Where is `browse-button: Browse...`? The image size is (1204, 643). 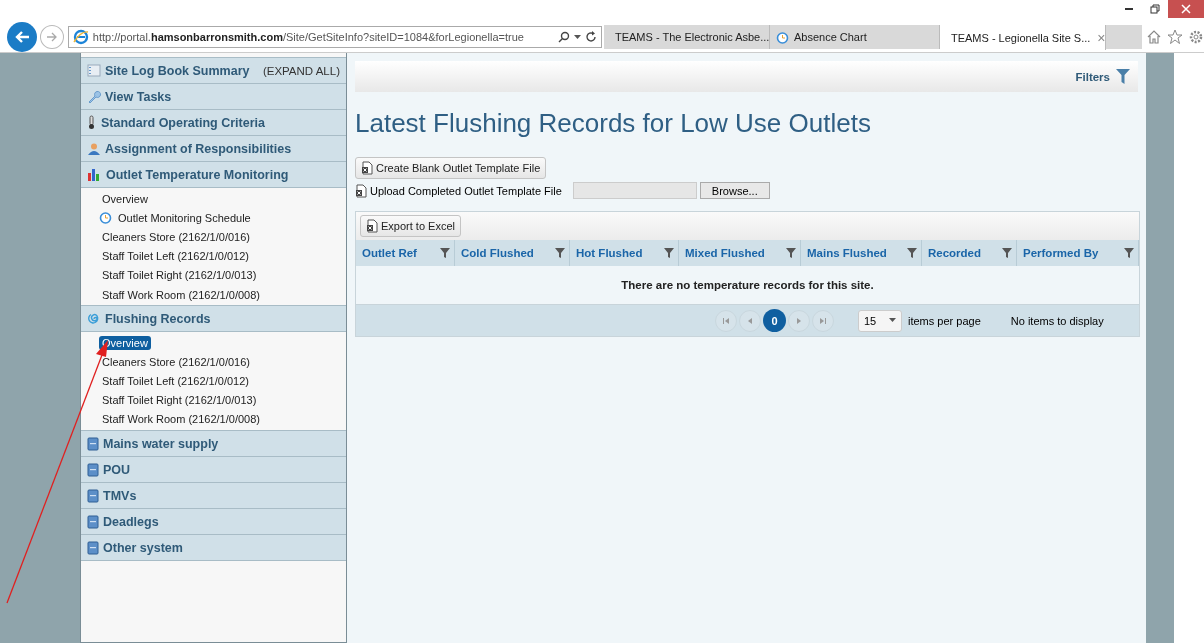 browse-button: Browse... is located at coordinates (734, 190).